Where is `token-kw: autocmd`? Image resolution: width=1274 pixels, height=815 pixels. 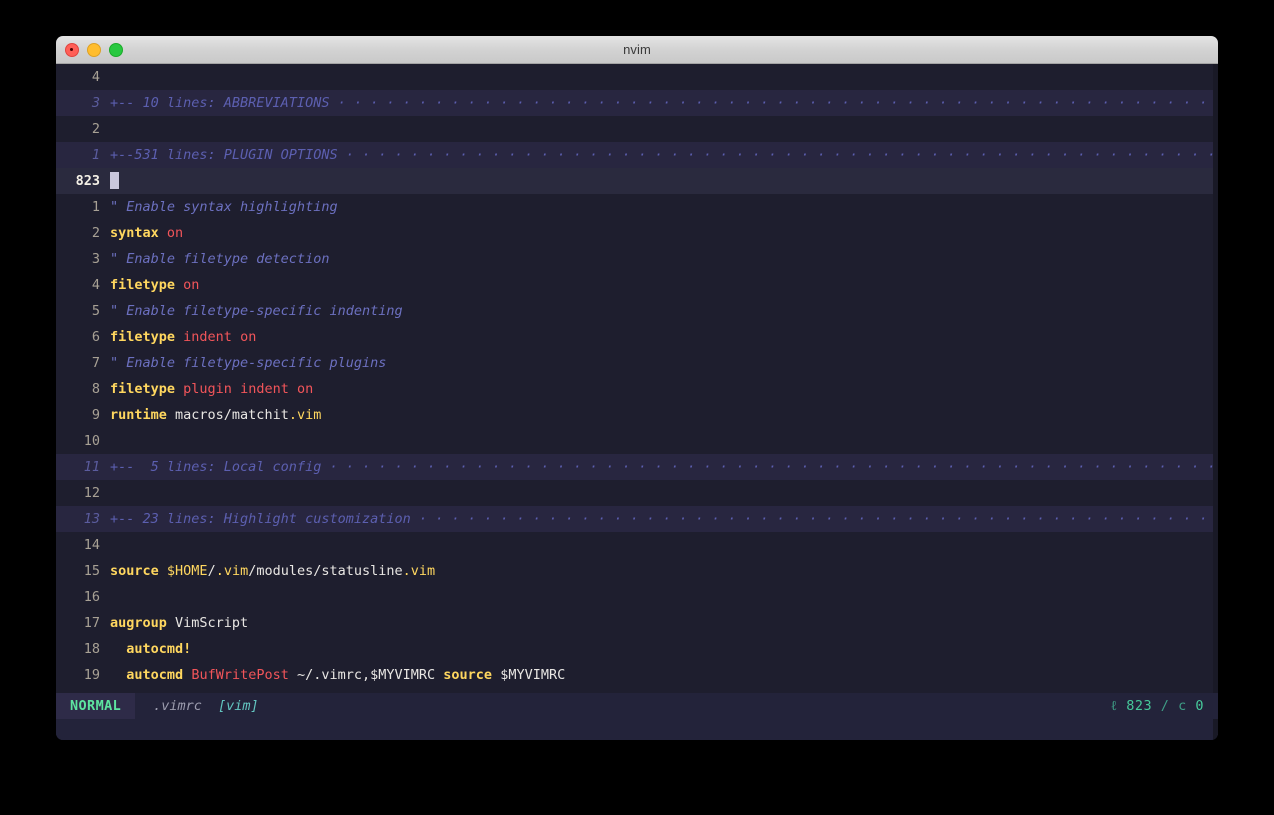 token-kw: autocmd is located at coordinates (155, 675).